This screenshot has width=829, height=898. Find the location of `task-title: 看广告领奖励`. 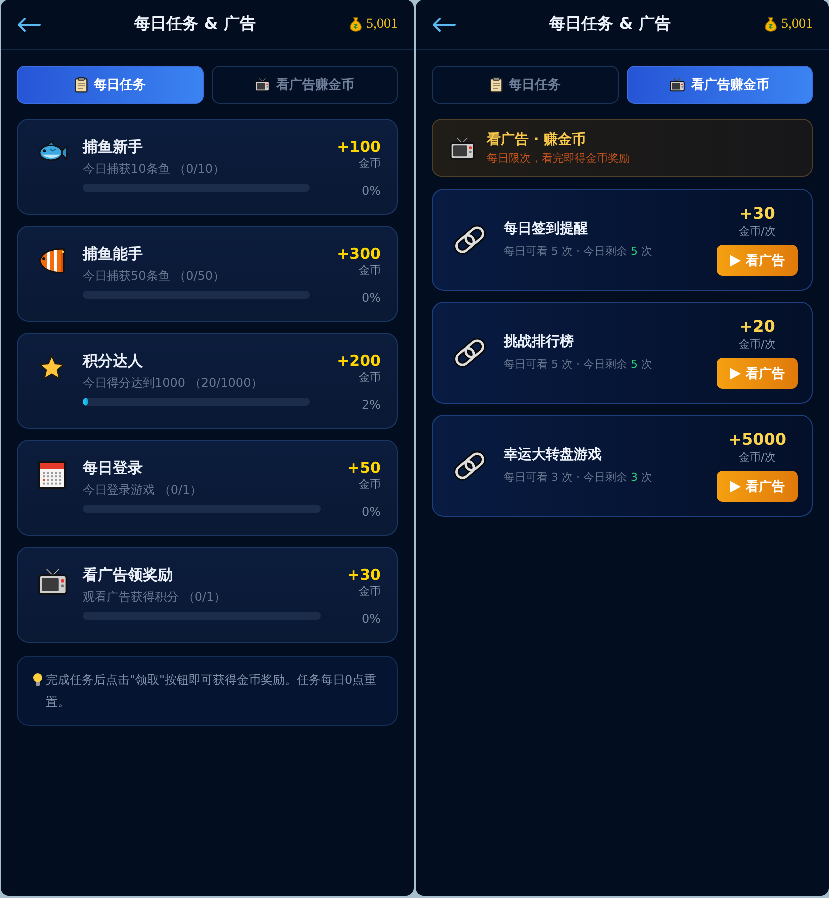

task-title: 看广告领奖励 is located at coordinates (128, 575).